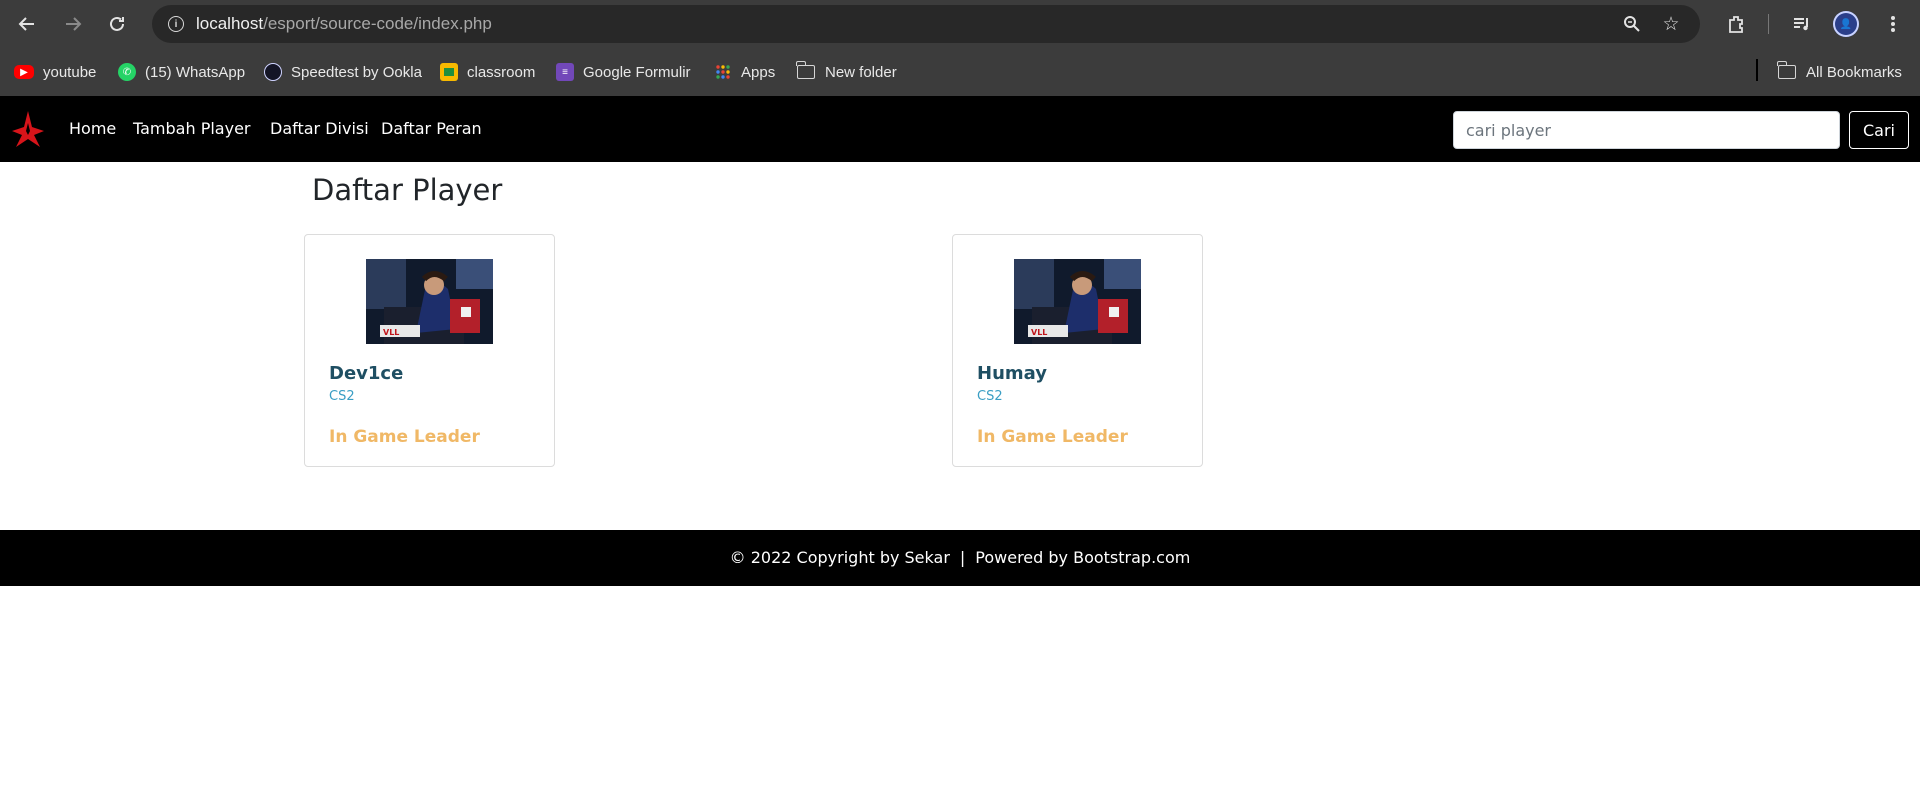  I want to click on bookmark-apps: Apps, so click(744, 72).